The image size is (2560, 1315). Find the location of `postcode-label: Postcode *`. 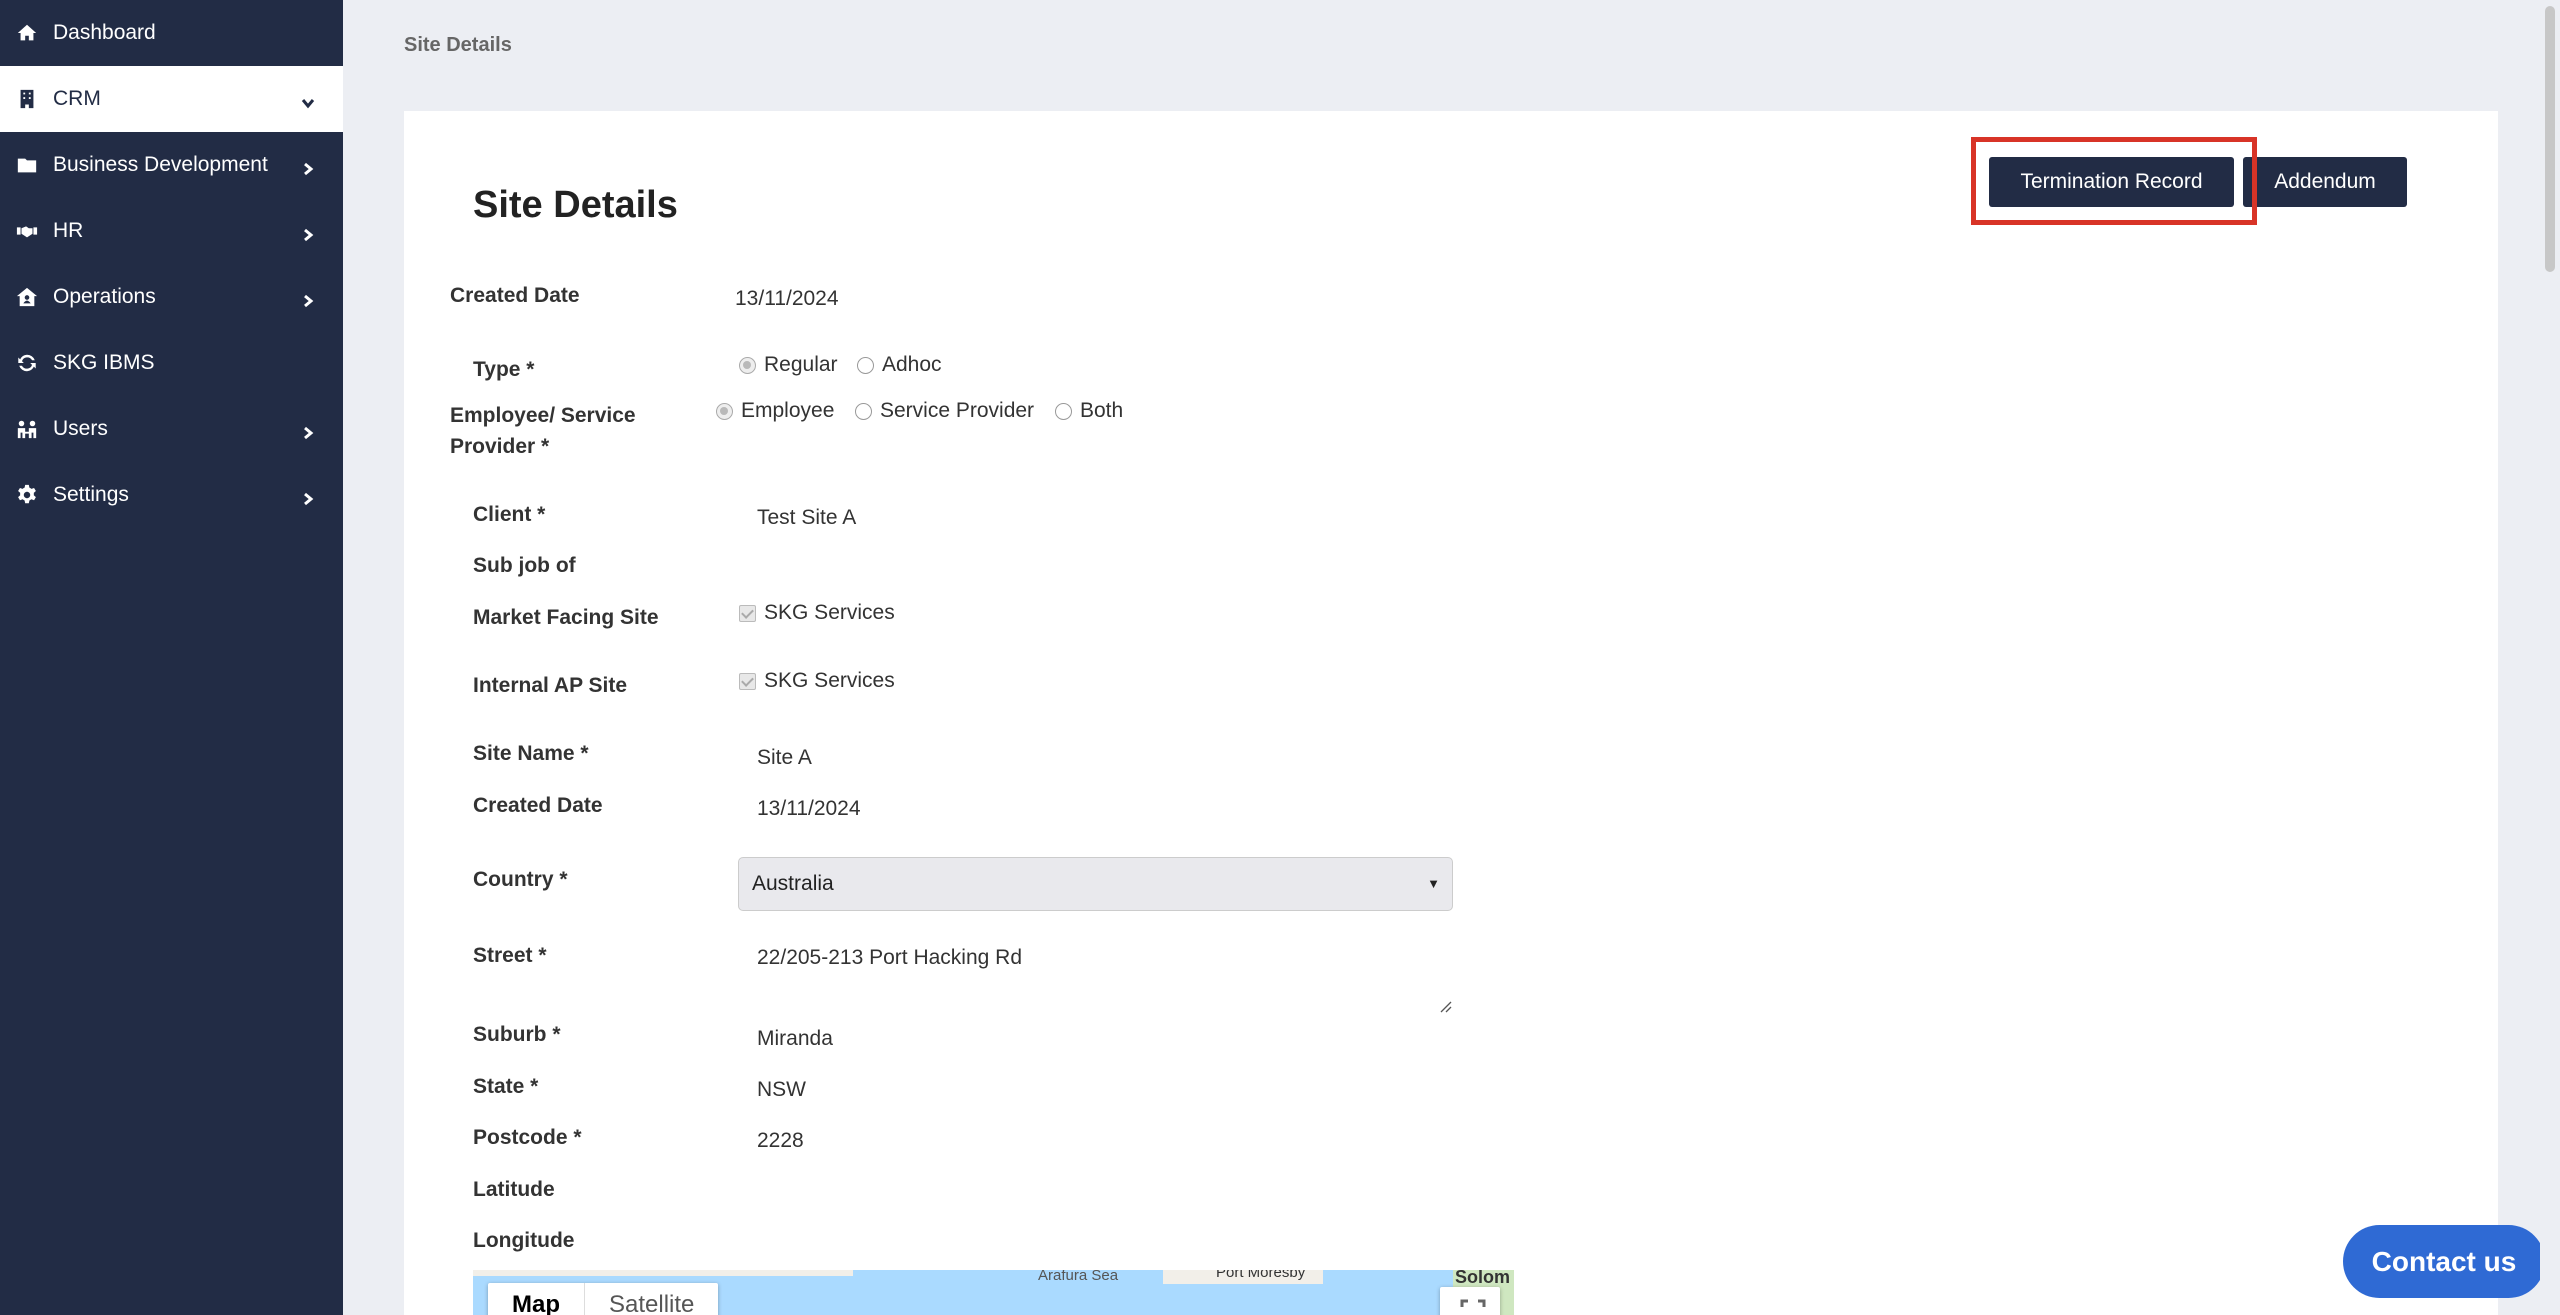

postcode-label: Postcode * is located at coordinates (527, 1137).